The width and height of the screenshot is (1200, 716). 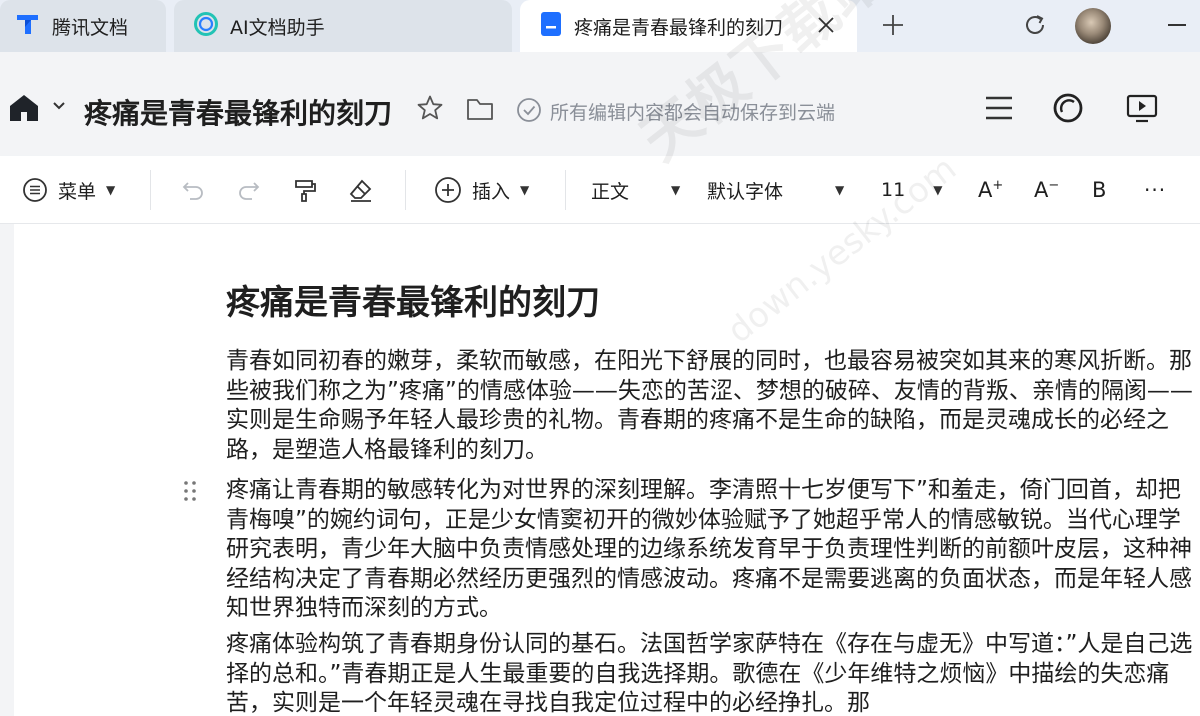 What do you see at coordinates (238, 112) in the screenshot?
I see `doc-title: 疼痛是青春最锋利的刻刀` at bounding box center [238, 112].